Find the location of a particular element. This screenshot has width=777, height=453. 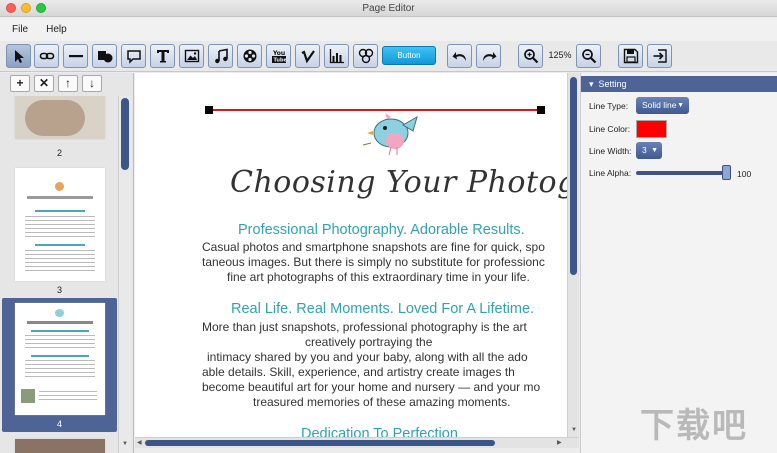

image-tool-button is located at coordinates (191, 56).